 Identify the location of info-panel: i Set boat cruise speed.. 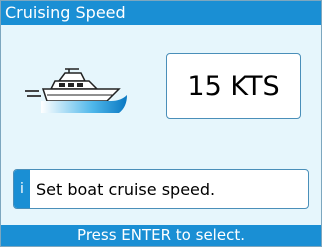
(161, 189).